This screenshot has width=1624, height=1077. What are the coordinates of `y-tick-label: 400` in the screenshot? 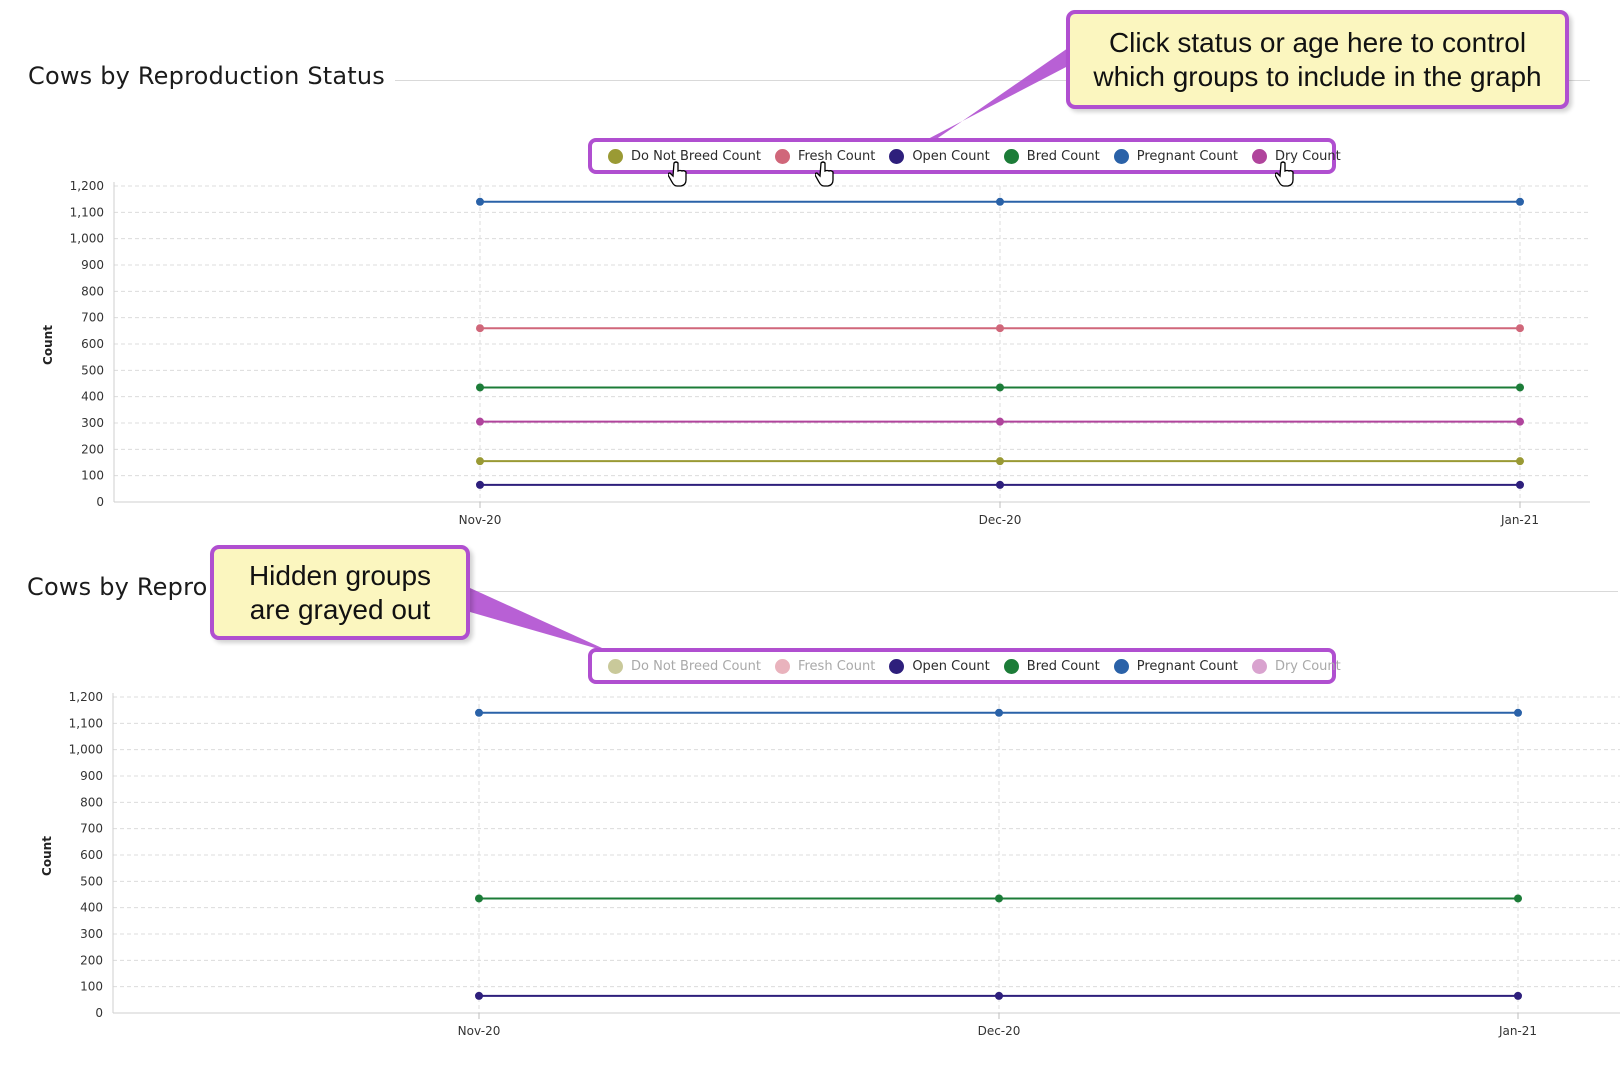 It's located at (91, 908).